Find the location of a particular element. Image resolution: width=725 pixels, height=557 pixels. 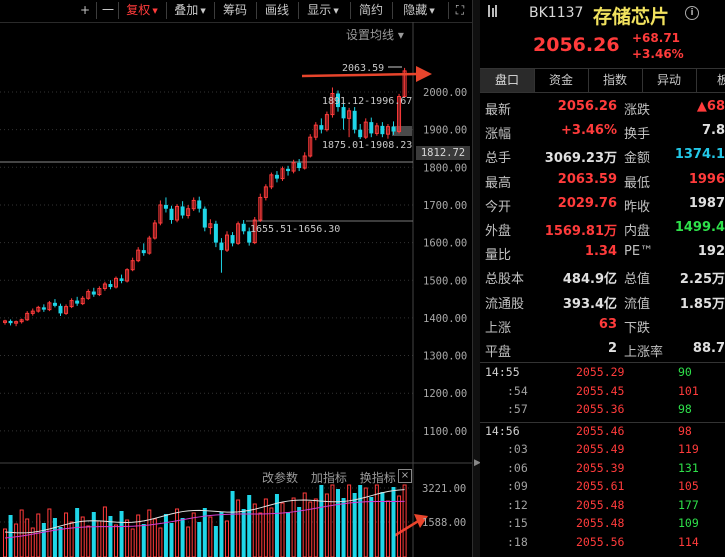

price-axis-label: 1800.00 is located at coordinates (445, 168).